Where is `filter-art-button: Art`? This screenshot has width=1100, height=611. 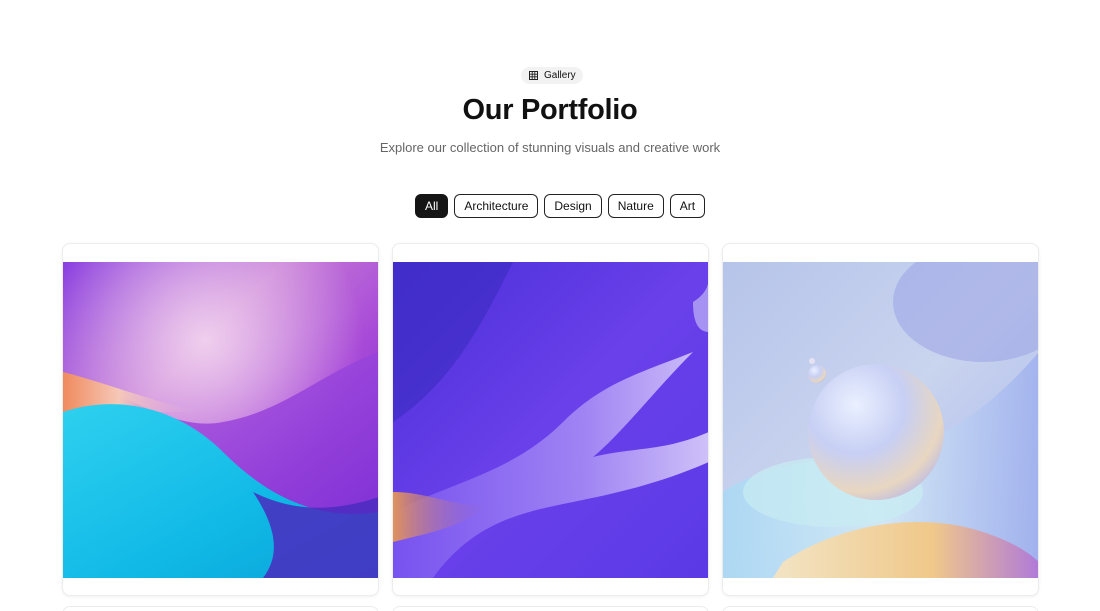 filter-art-button: Art is located at coordinates (687, 206).